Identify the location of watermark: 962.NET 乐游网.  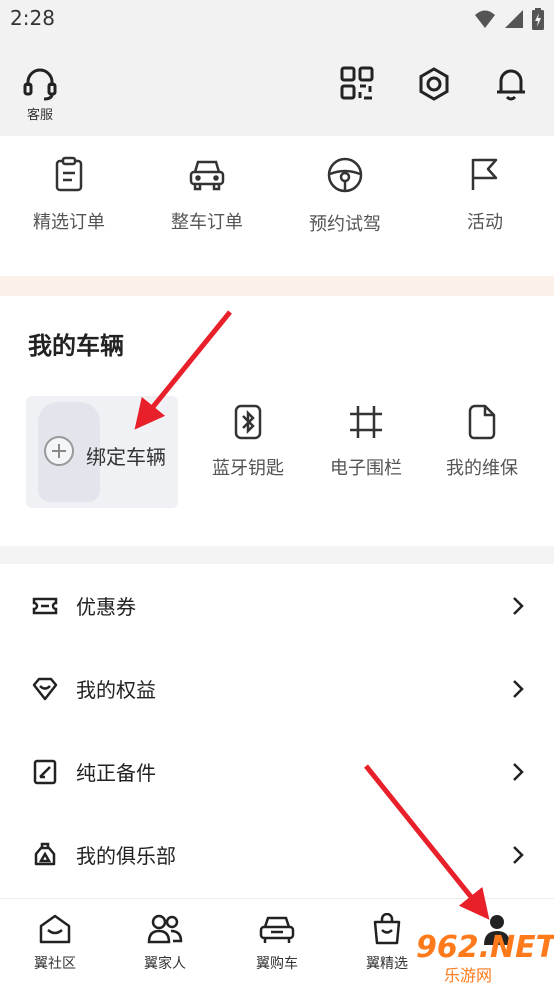
(485, 953).